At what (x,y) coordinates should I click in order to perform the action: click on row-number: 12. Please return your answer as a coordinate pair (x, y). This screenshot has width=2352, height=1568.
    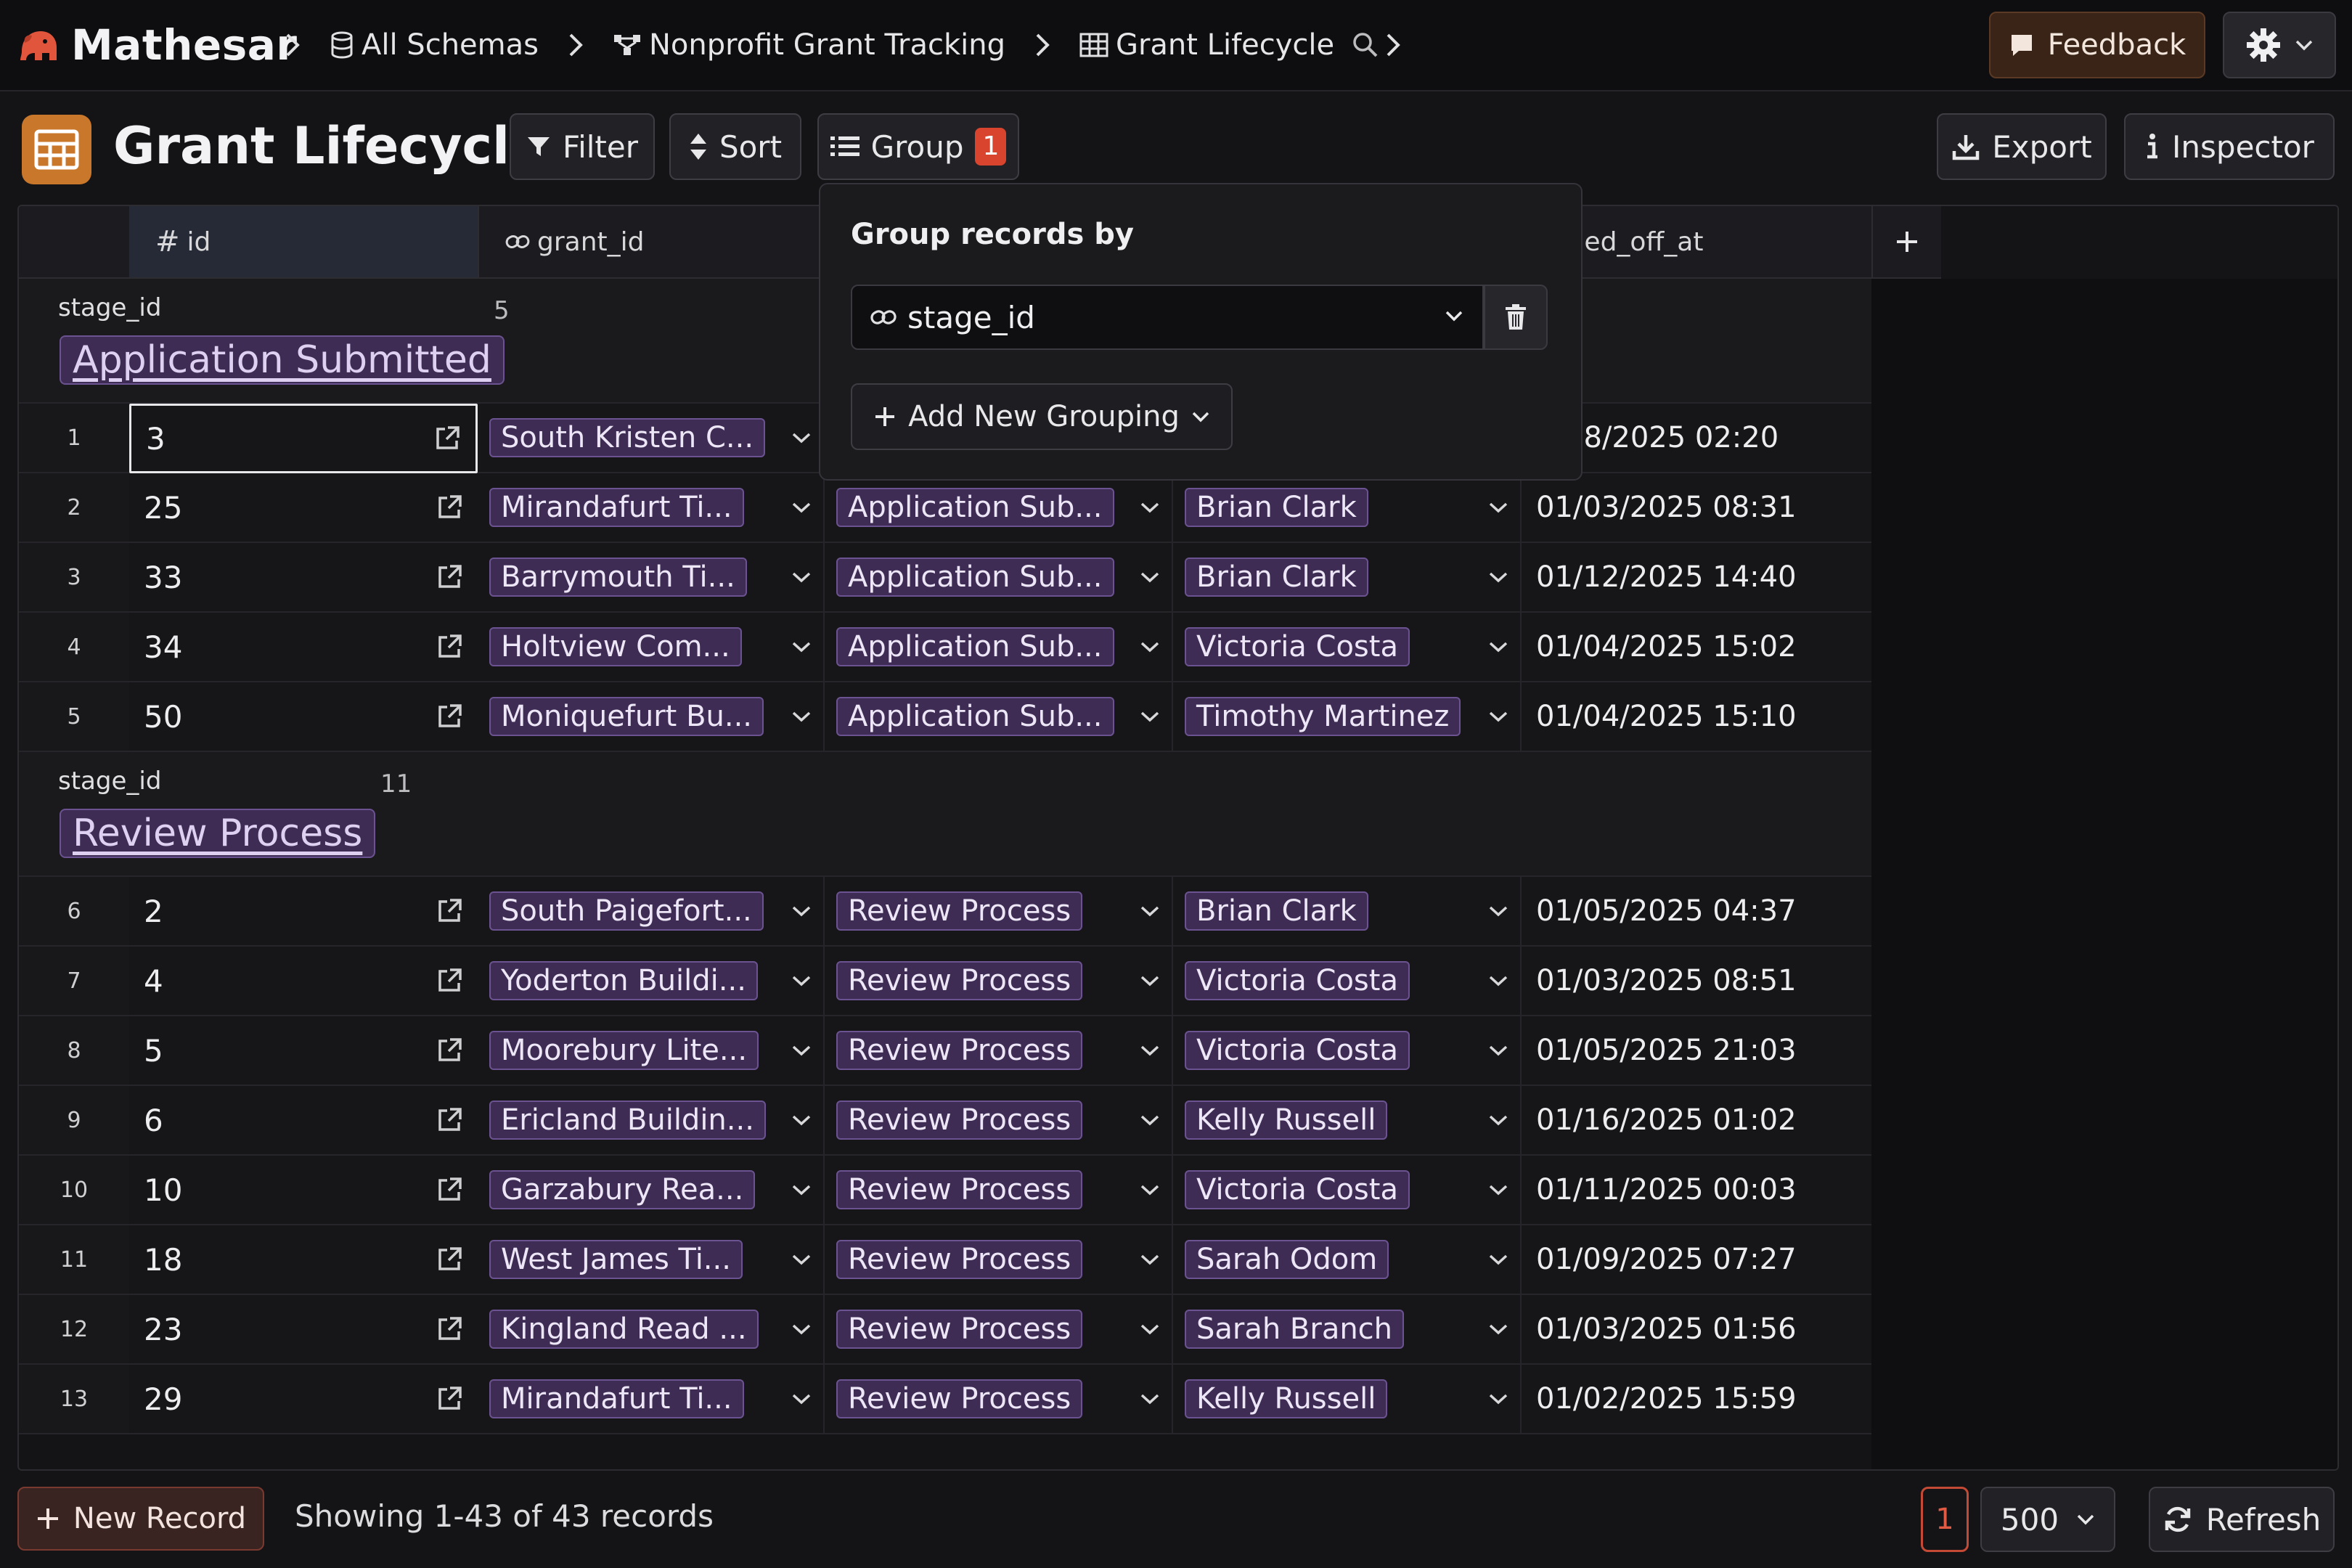
    Looking at the image, I should click on (74, 1330).